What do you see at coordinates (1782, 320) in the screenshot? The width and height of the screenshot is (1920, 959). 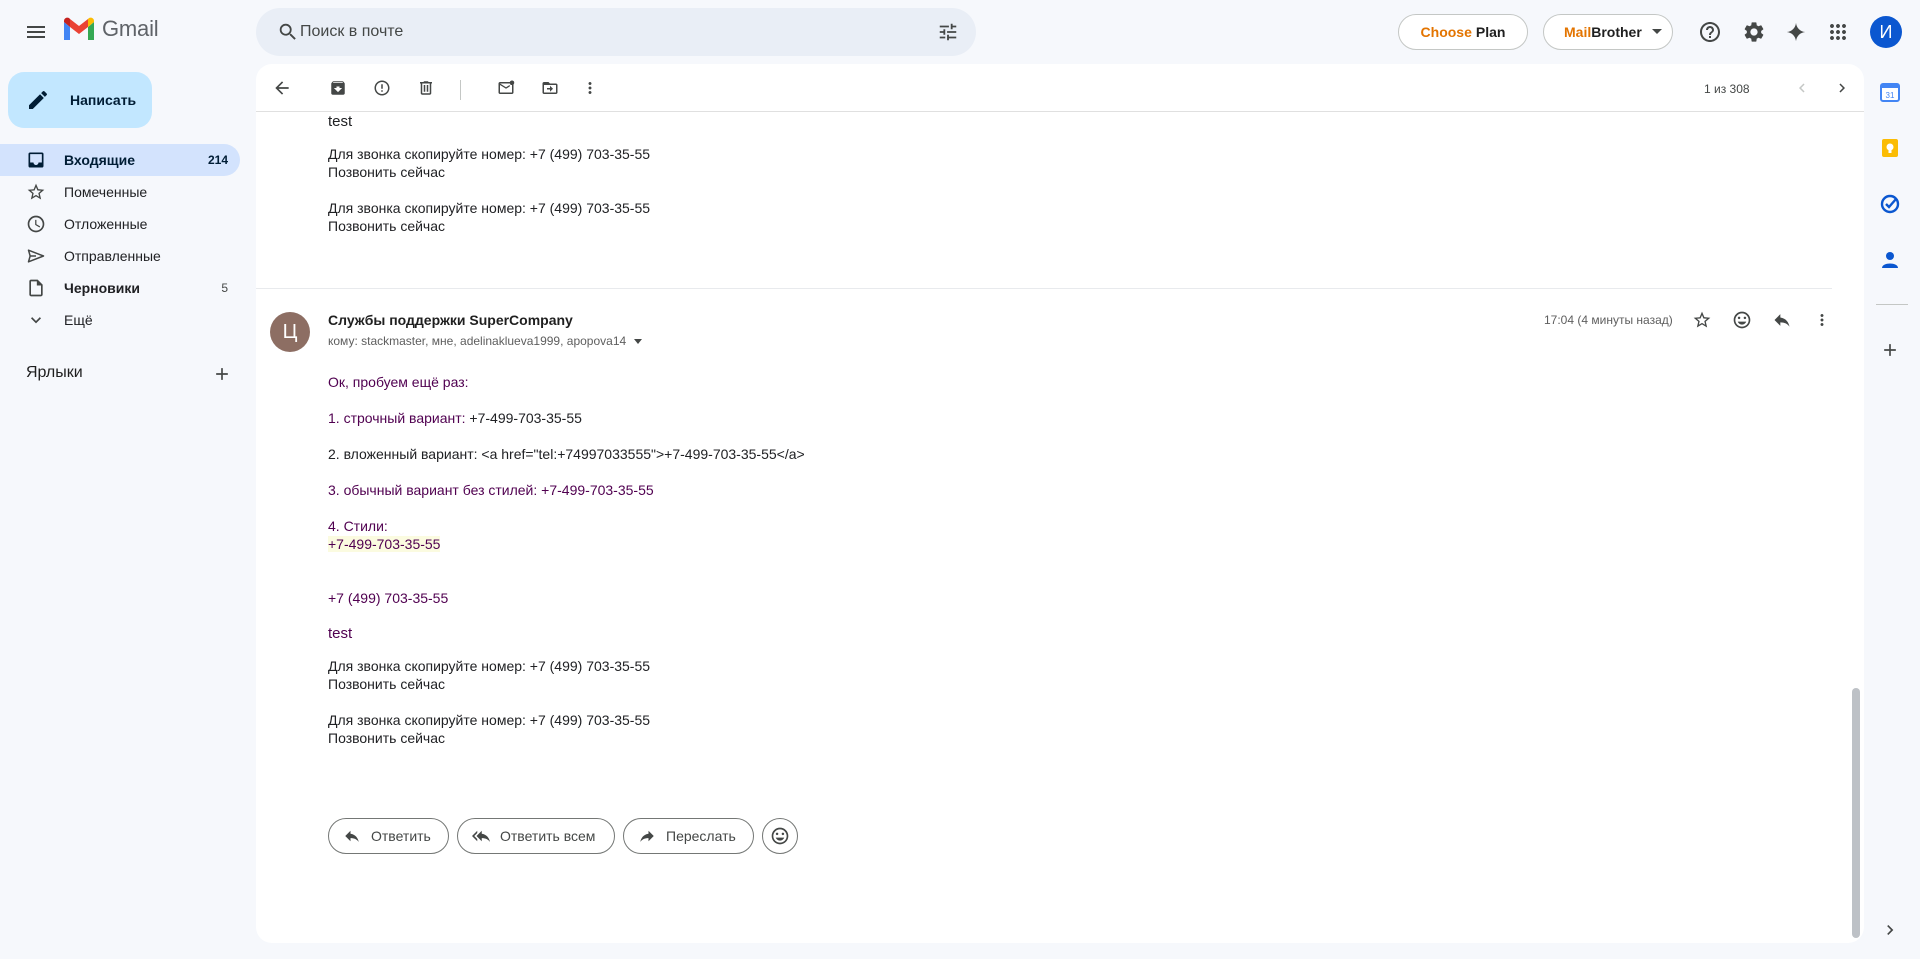 I see `reply-arrow-icon` at bounding box center [1782, 320].